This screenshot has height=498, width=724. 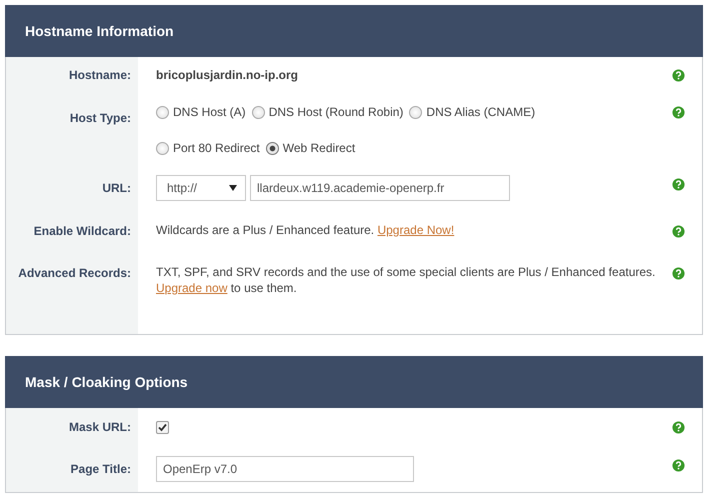 I want to click on field-label: Mask URL:, so click(x=100, y=427).